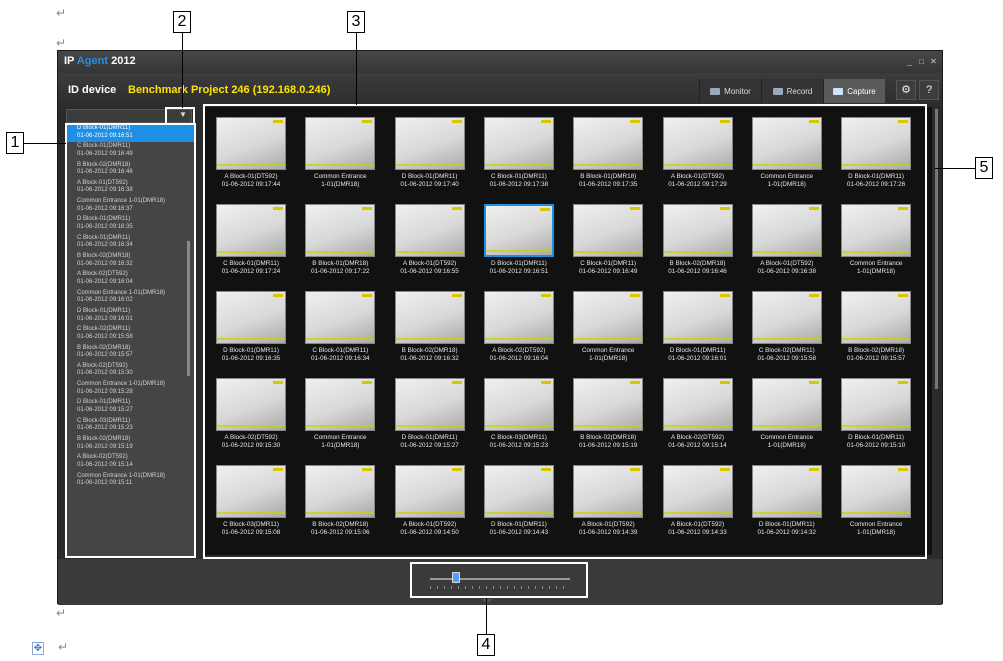  I want to click on monitor-icon, so click(715, 91).